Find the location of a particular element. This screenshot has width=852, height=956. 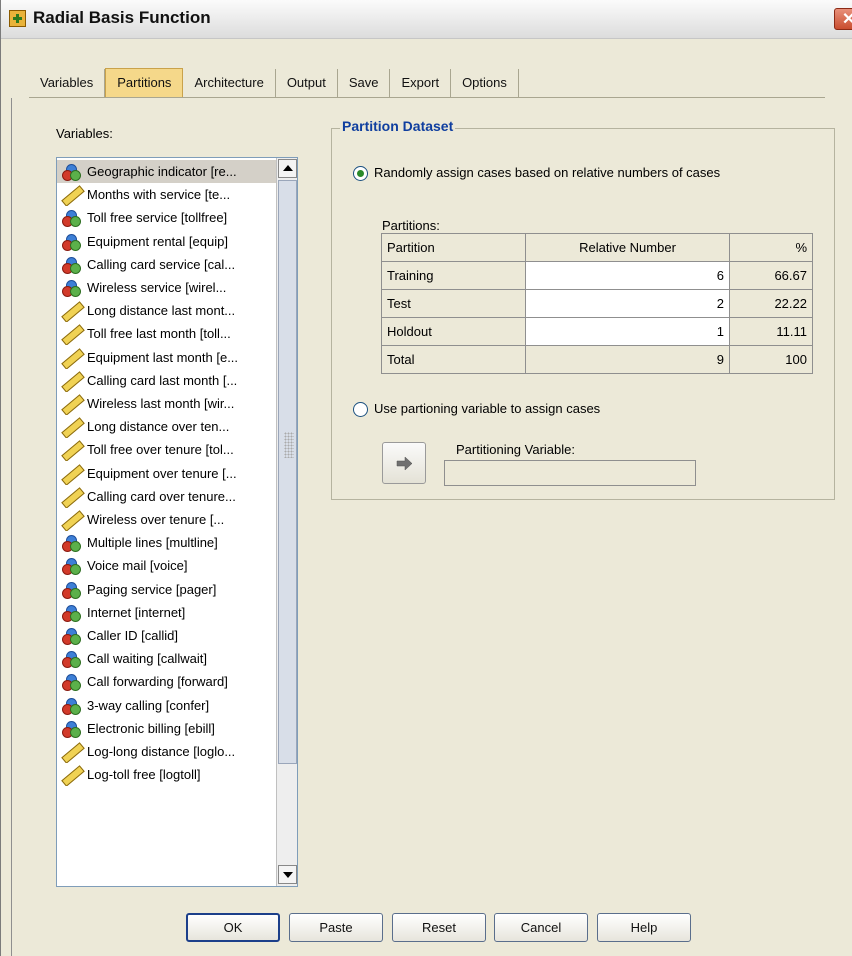

tab-architecture: Architecture is located at coordinates (229, 83).